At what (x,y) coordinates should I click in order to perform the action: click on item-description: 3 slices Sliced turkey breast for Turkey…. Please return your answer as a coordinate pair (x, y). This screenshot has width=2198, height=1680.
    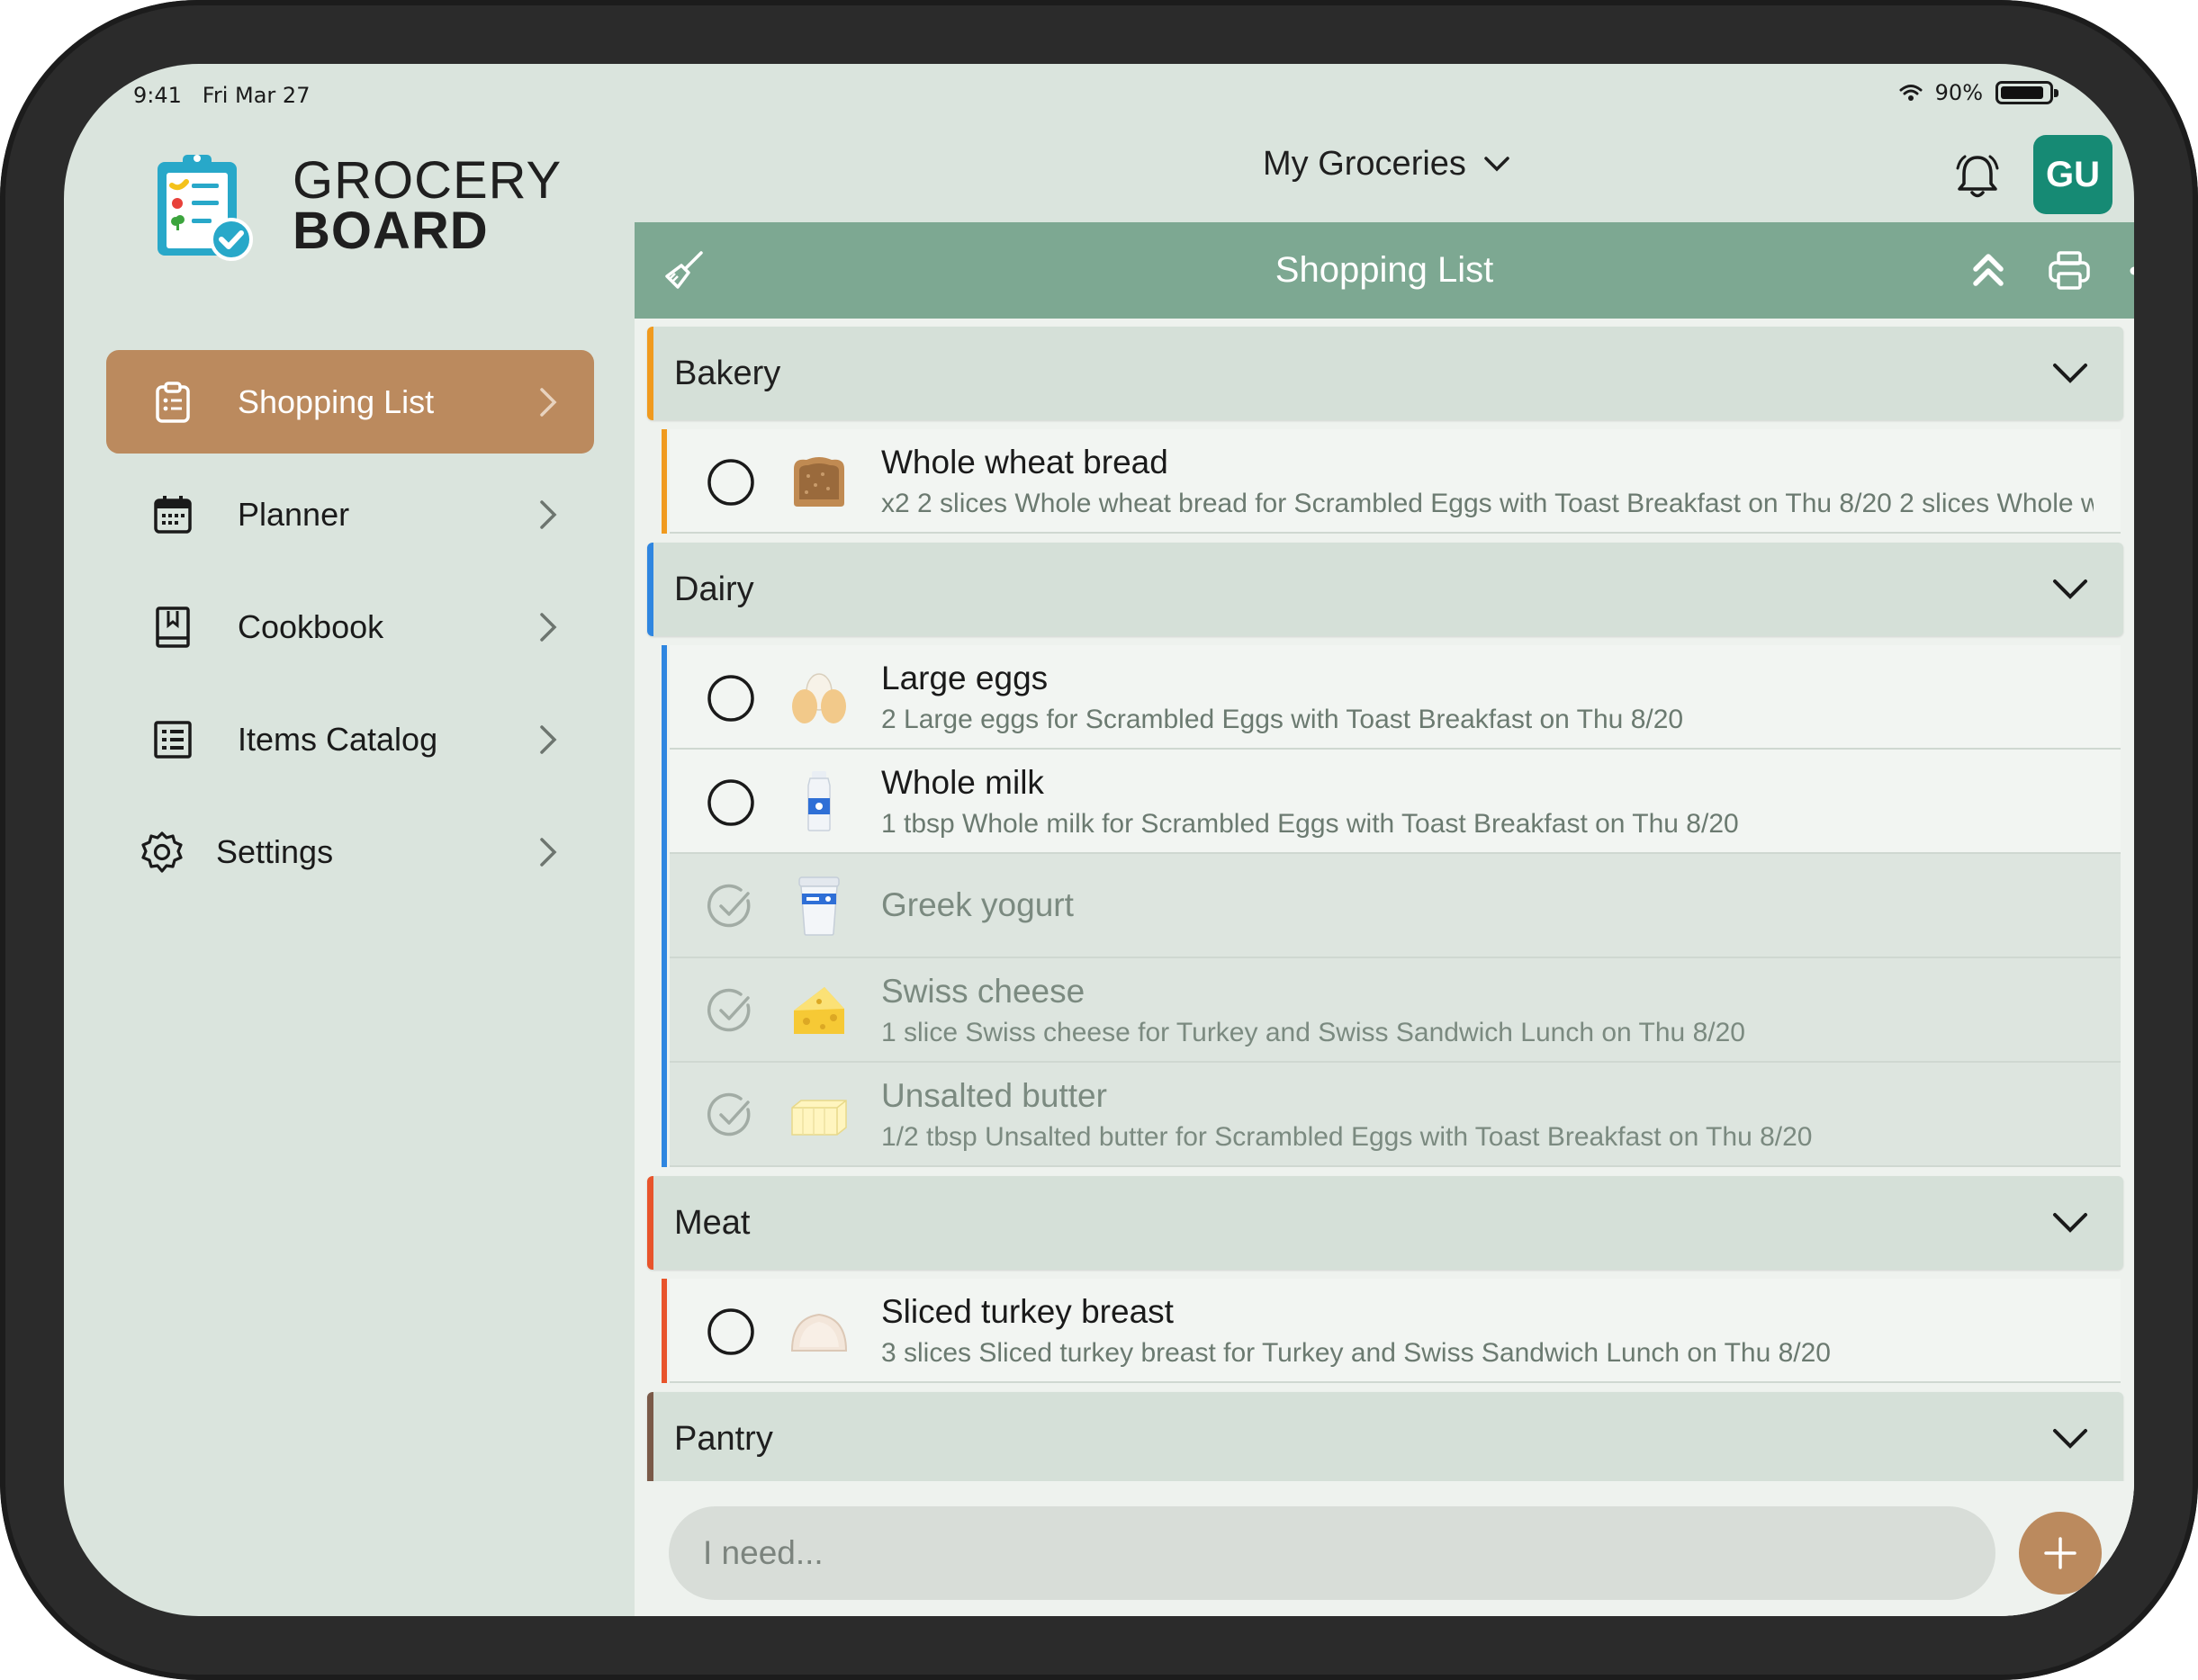
    Looking at the image, I should click on (1356, 1353).